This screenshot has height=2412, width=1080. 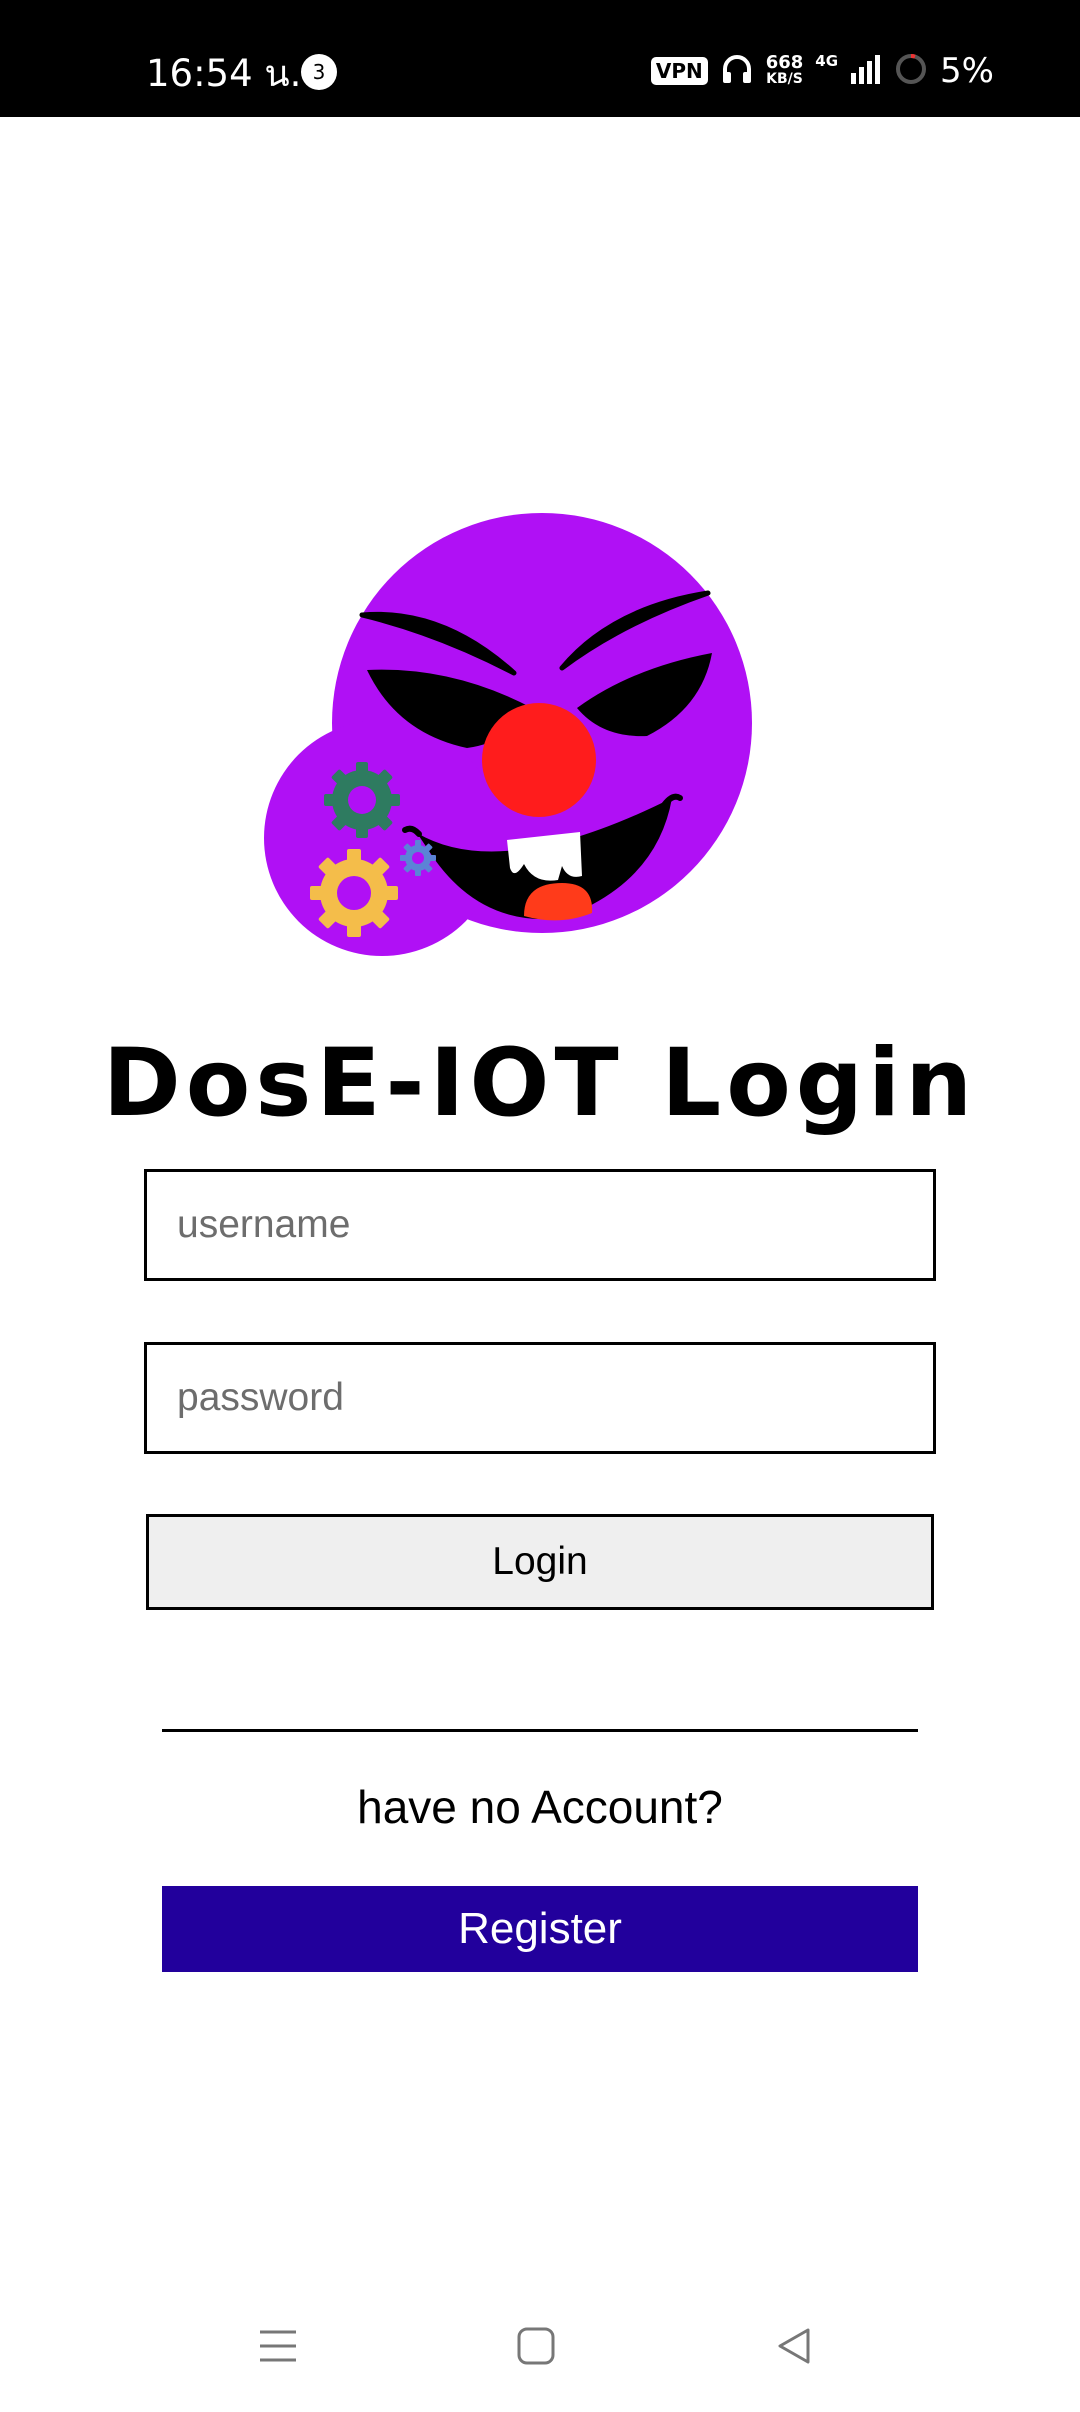 I want to click on divider, so click(x=540, y=1730).